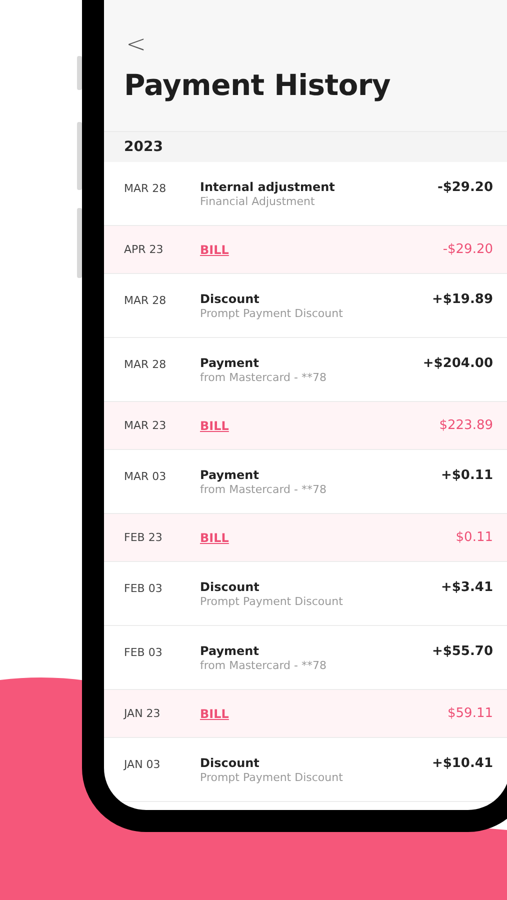 Image resolution: width=507 pixels, height=900 pixels. What do you see at coordinates (466, 425) in the screenshot?
I see `amount-label: $223.89` at bounding box center [466, 425].